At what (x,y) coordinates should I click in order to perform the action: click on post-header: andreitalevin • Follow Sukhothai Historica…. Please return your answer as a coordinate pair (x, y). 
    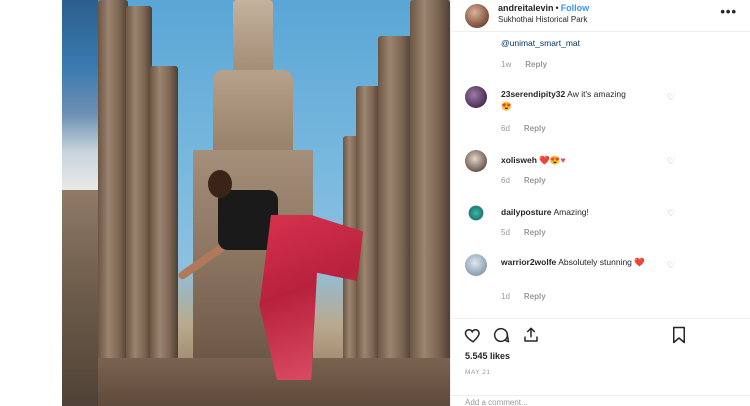
    Looking at the image, I should click on (600, 16).